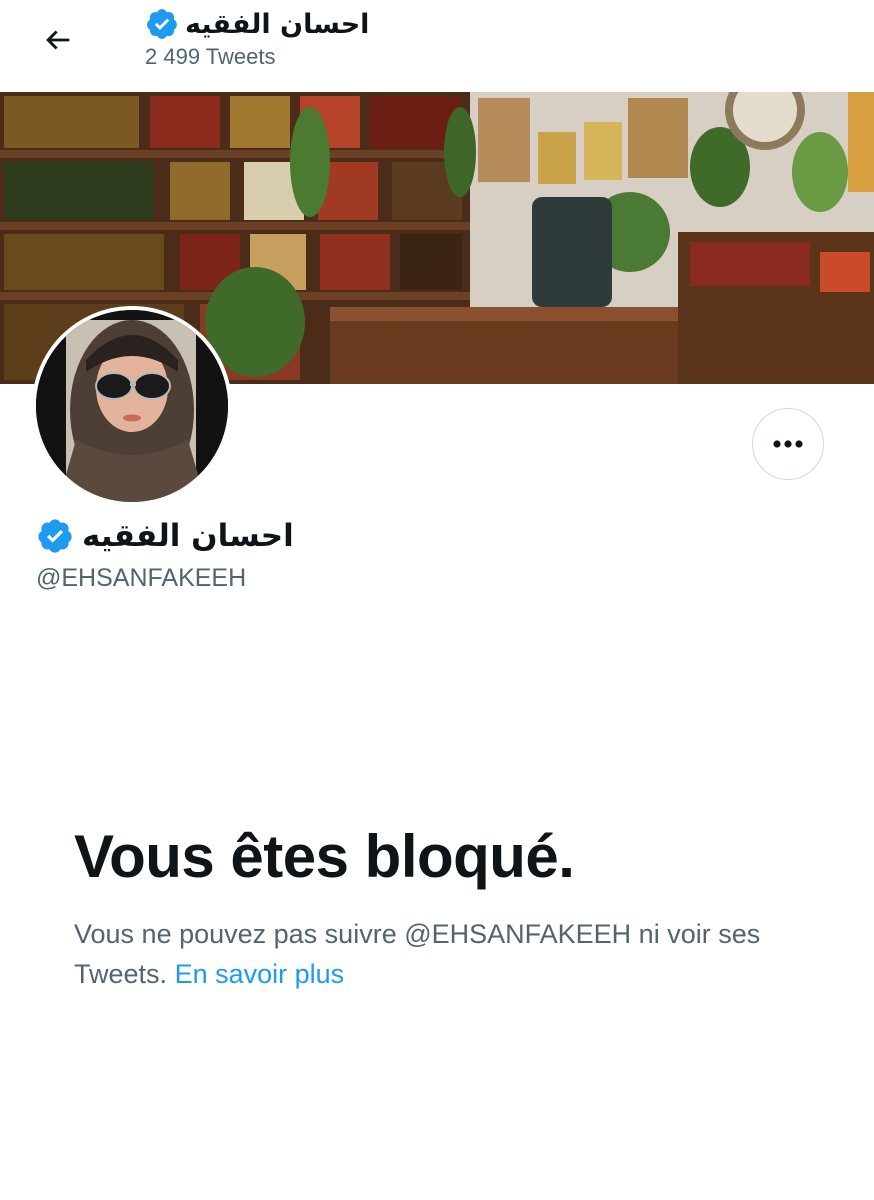 Image resolution: width=874 pixels, height=1200 pixels. What do you see at coordinates (277, 24) in the screenshot?
I see `header-name: احسان الفقيه` at bounding box center [277, 24].